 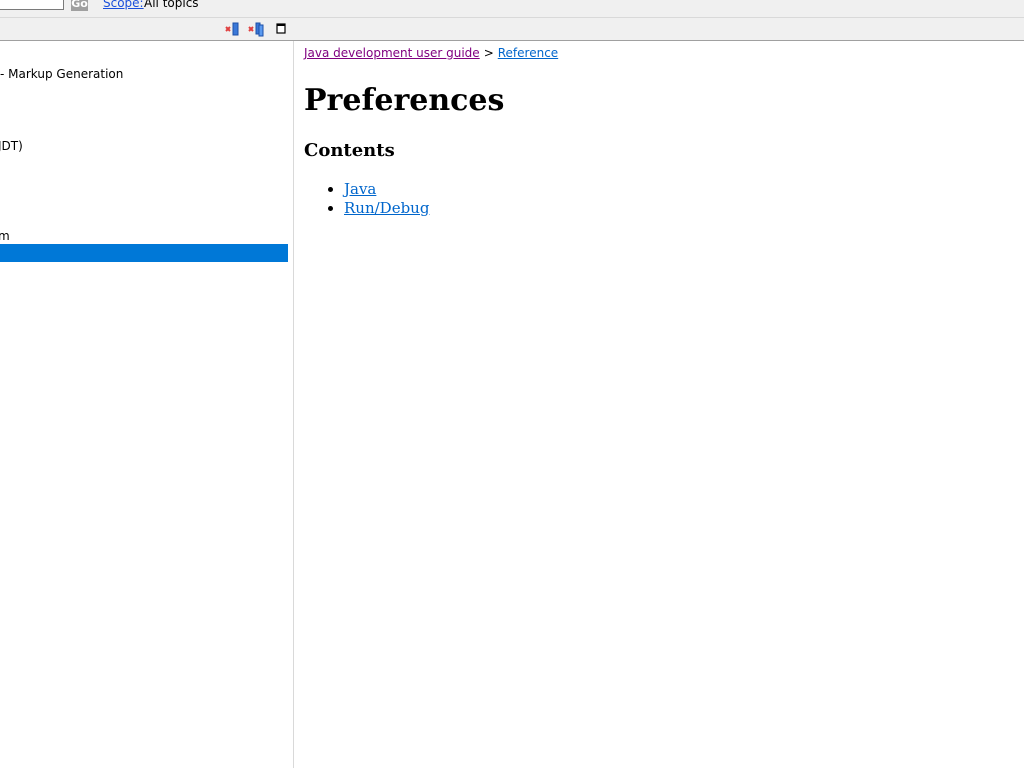 What do you see at coordinates (5, 236) in the screenshot?
I see `tree-item: m` at bounding box center [5, 236].